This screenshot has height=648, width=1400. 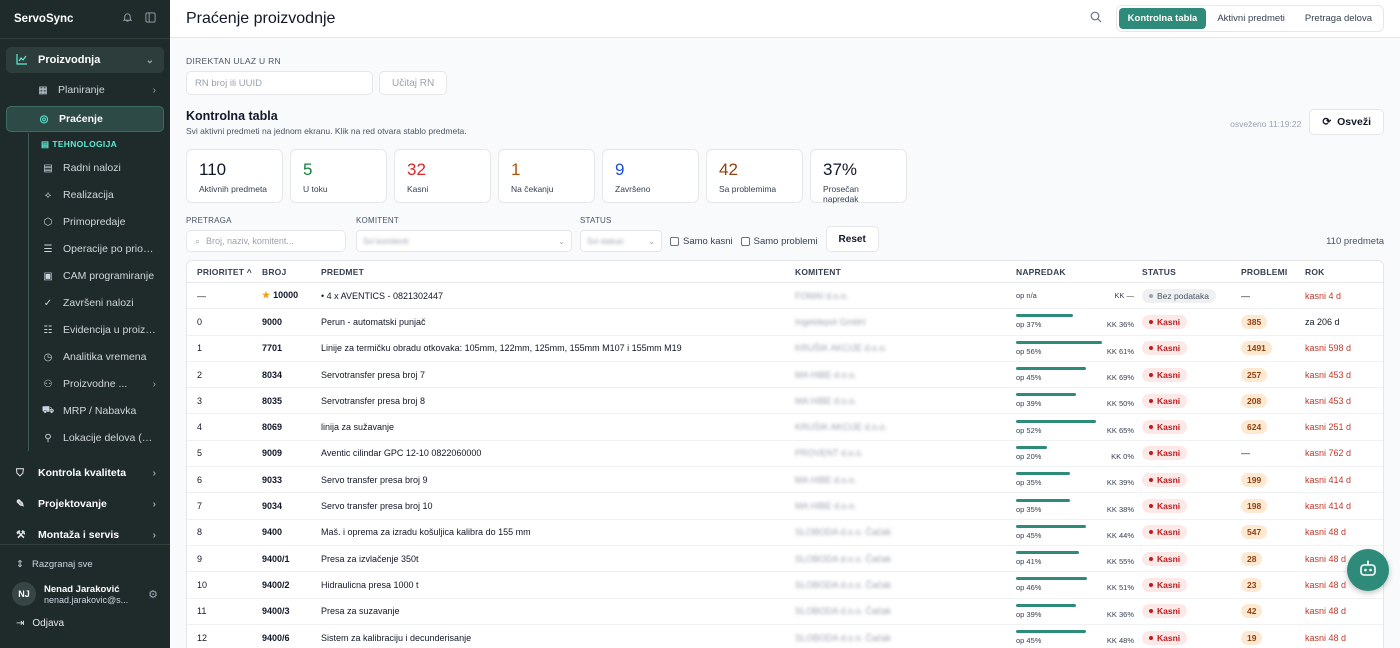 What do you see at coordinates (905, 272) in the screenshot?
I see `col-komitent: KOMITENT` at bounding box center [905, 272].